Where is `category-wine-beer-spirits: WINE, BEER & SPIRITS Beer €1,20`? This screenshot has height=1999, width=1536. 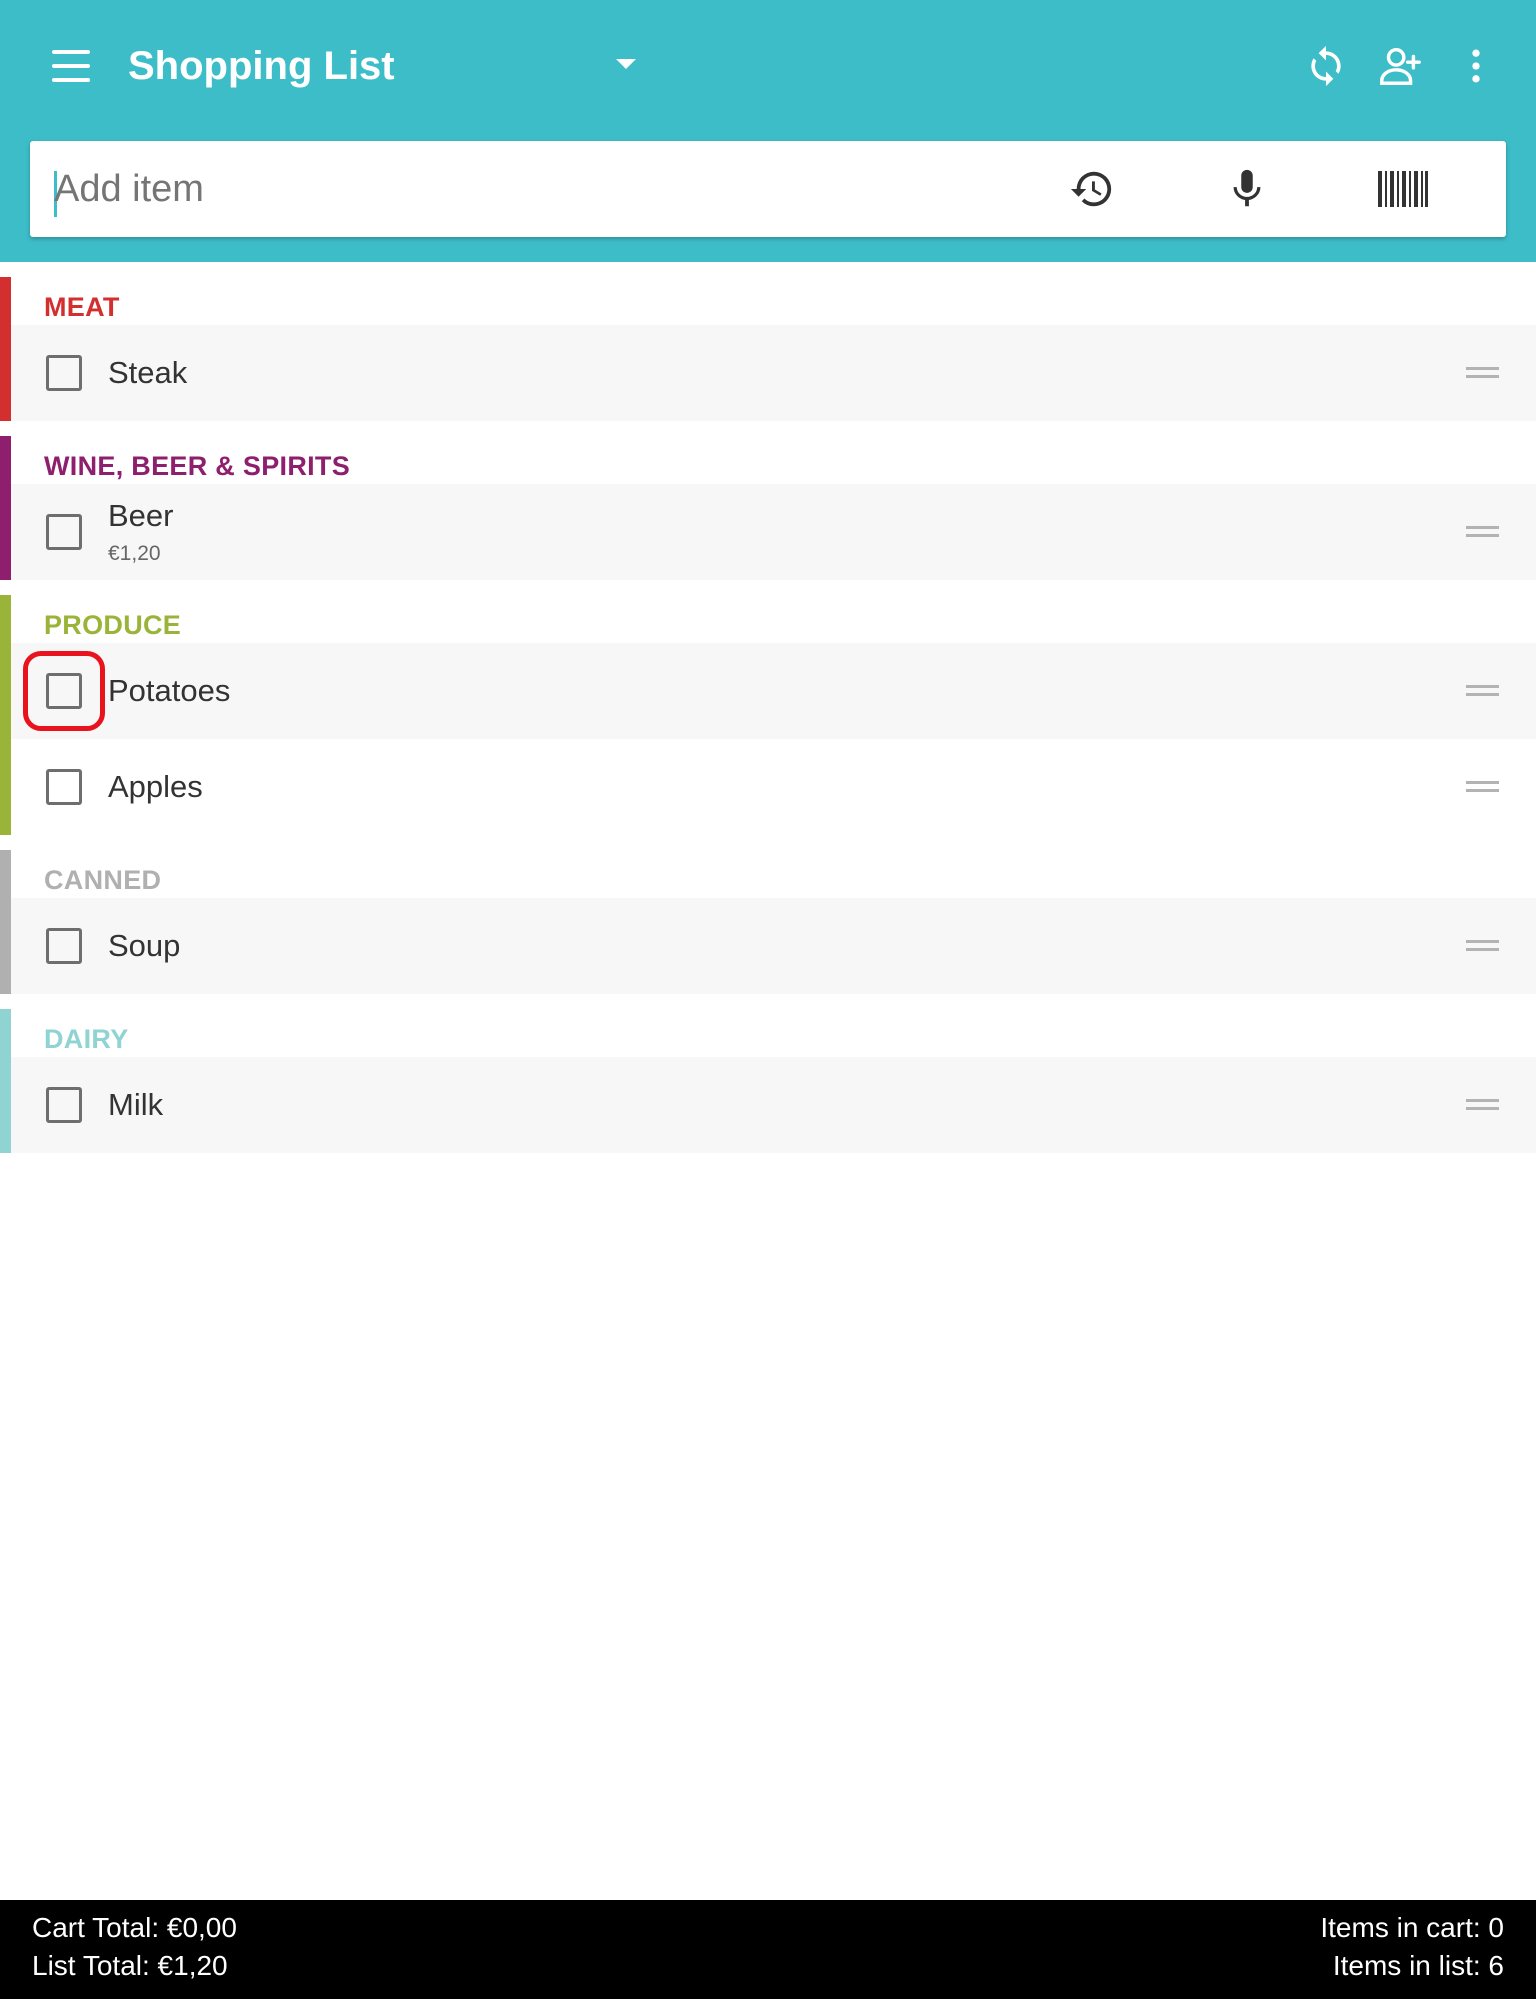 category-wine-beer-spirits: WINE, BEER & SPIRITS Beer €1,20 is located at coordinates (768, 500).